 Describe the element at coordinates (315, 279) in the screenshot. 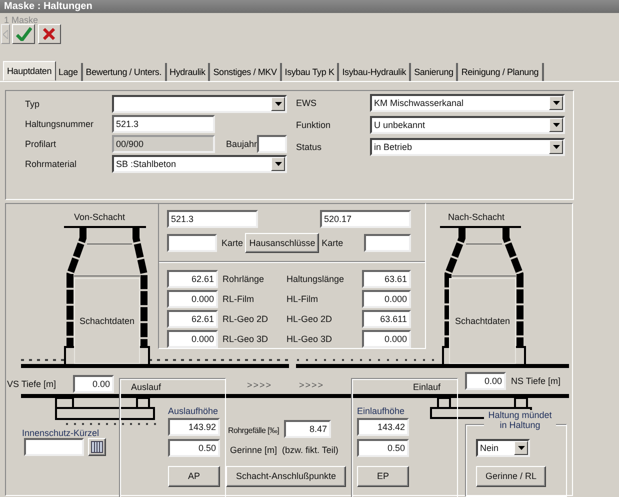

I see `field-label: Haltungslänge` at that location.